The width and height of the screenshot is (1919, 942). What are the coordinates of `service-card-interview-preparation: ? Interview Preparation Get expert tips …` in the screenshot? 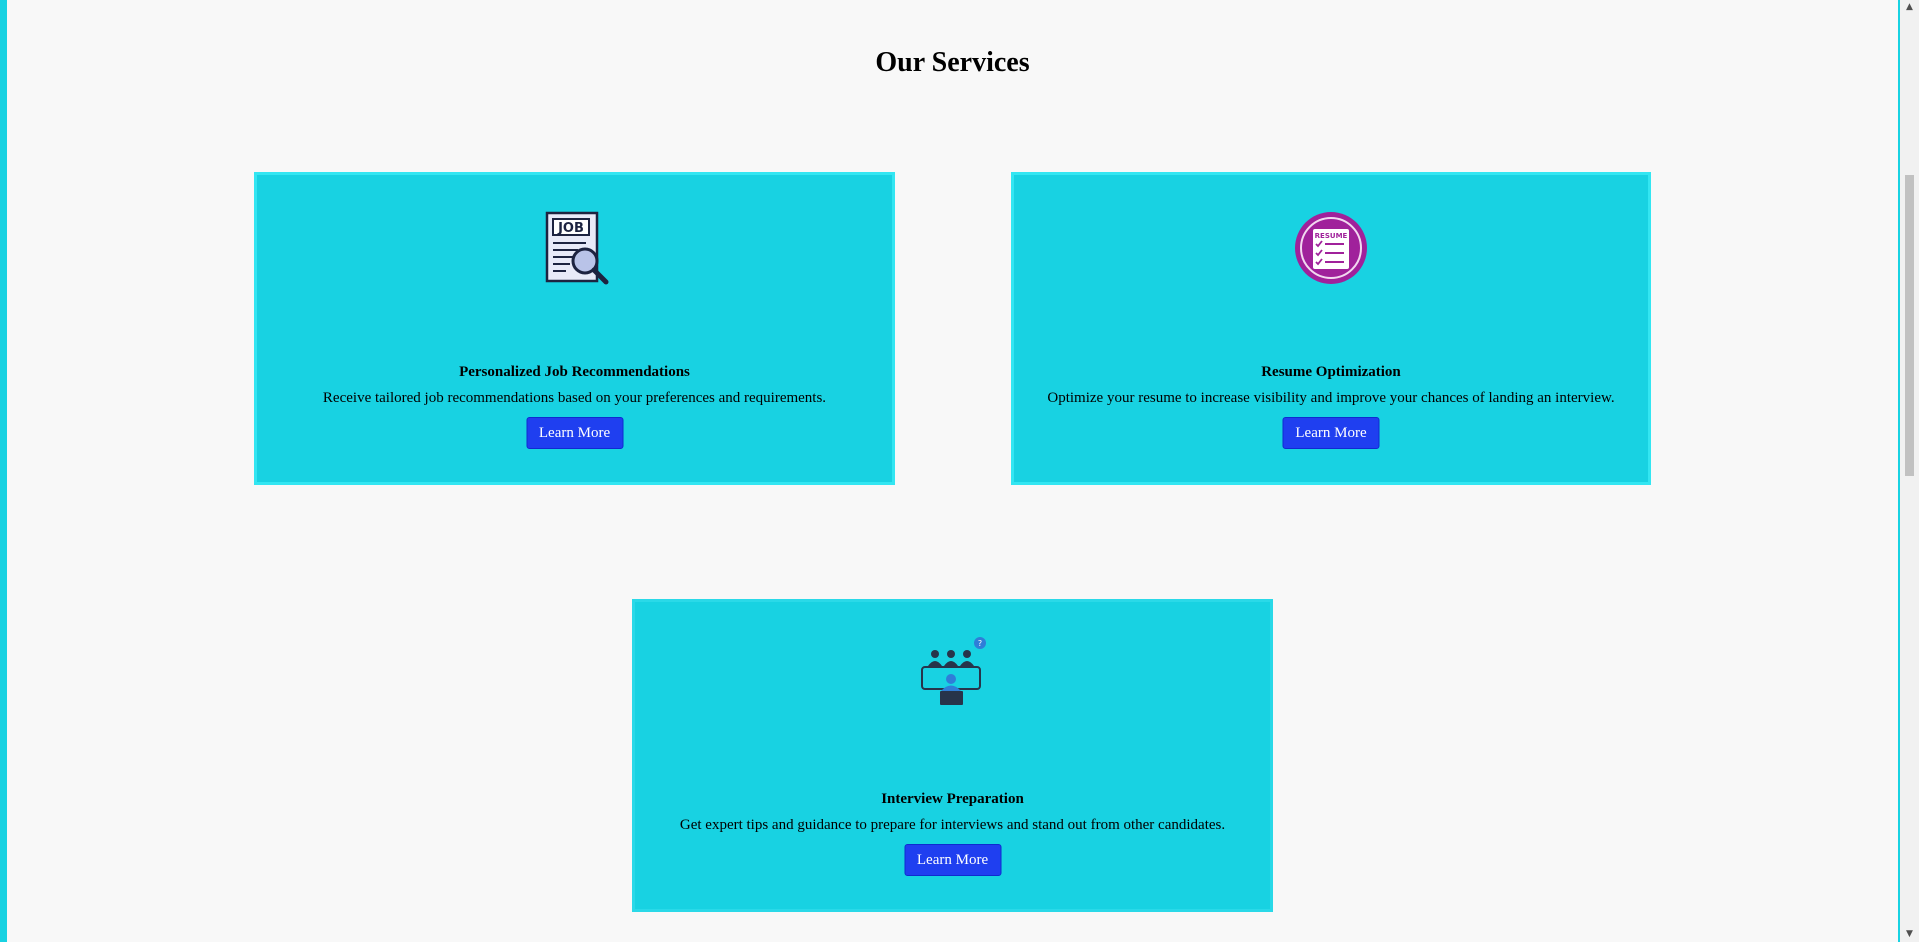 It's located at (952, 755).